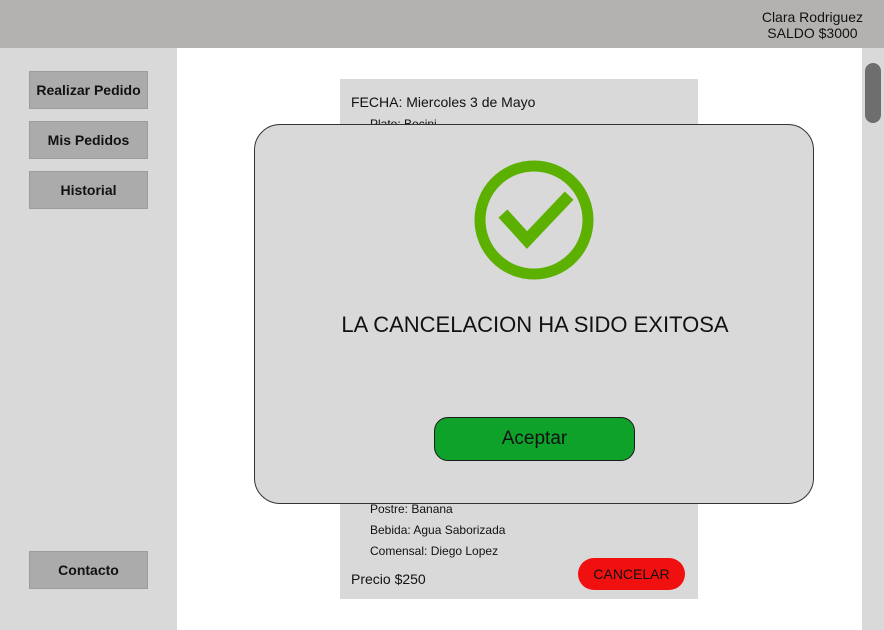 The height and width of the screenshot is (630, 884). What do you see at coordinates (812, 17) in the screenshot?
I see `user-name: Clara Rodriguez` at bounding box center [812, 17].